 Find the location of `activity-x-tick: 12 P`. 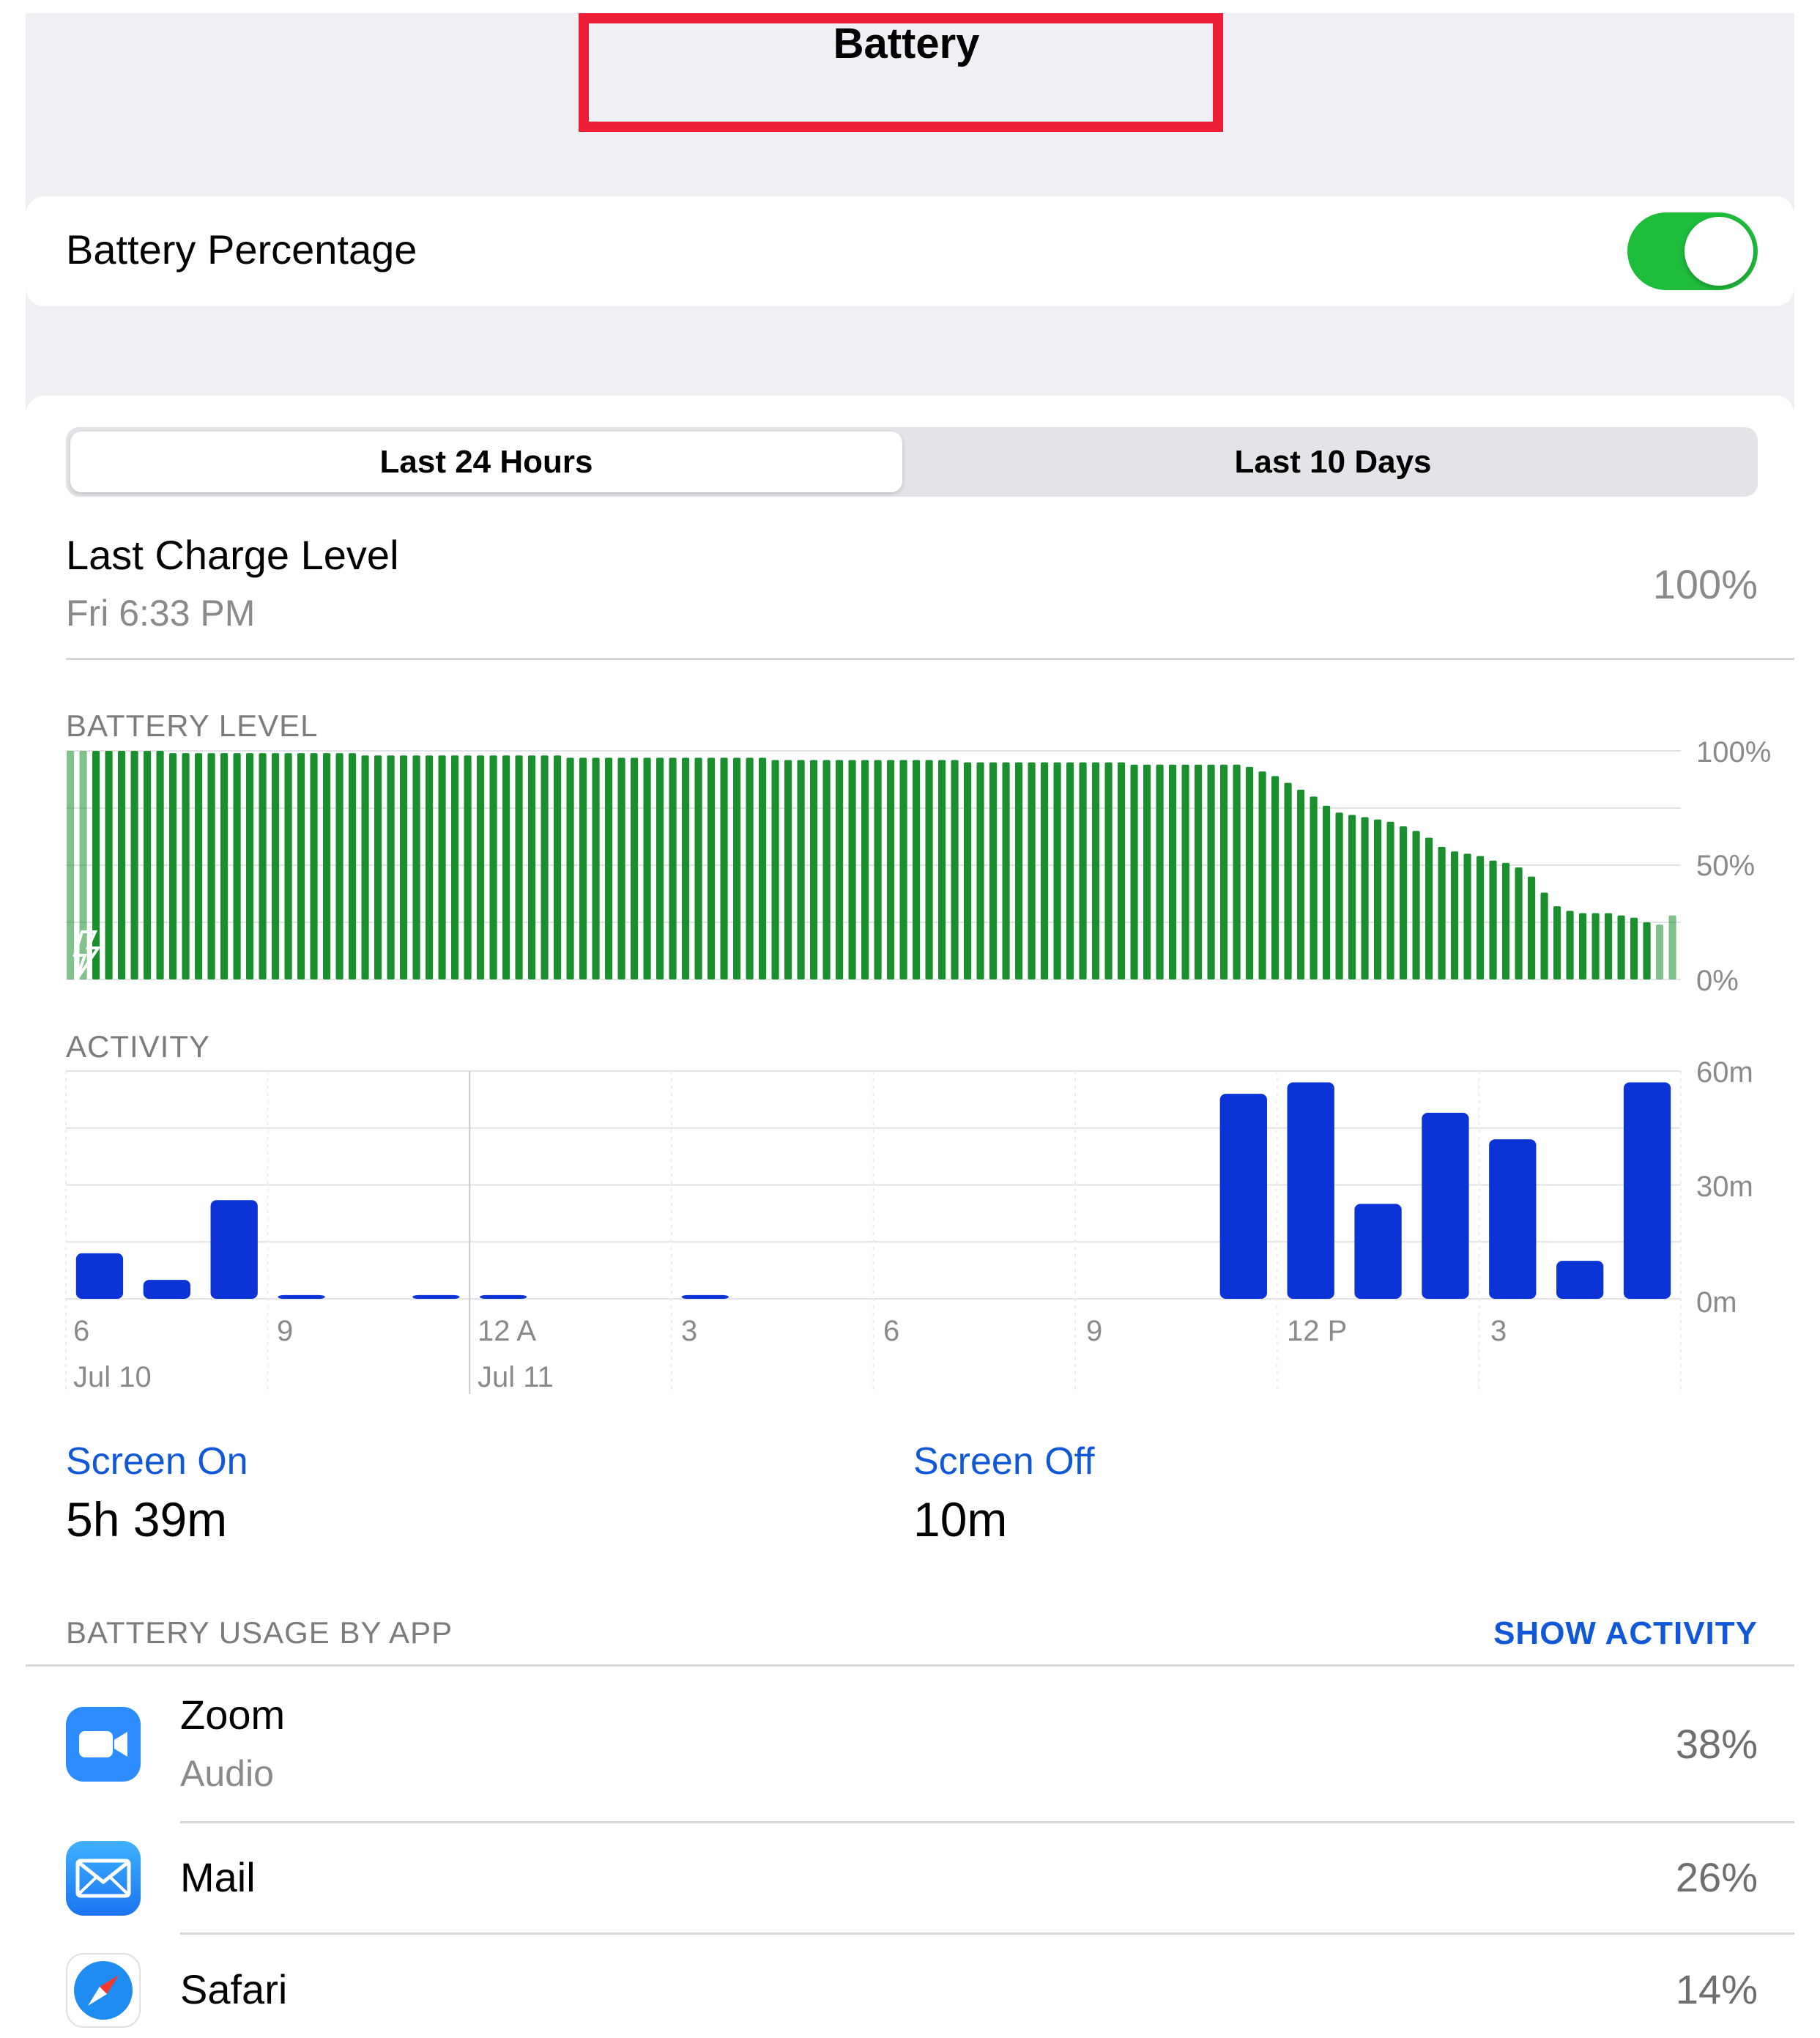

activity-x-tick: 12 P is located at coordinates (1317, 1331).